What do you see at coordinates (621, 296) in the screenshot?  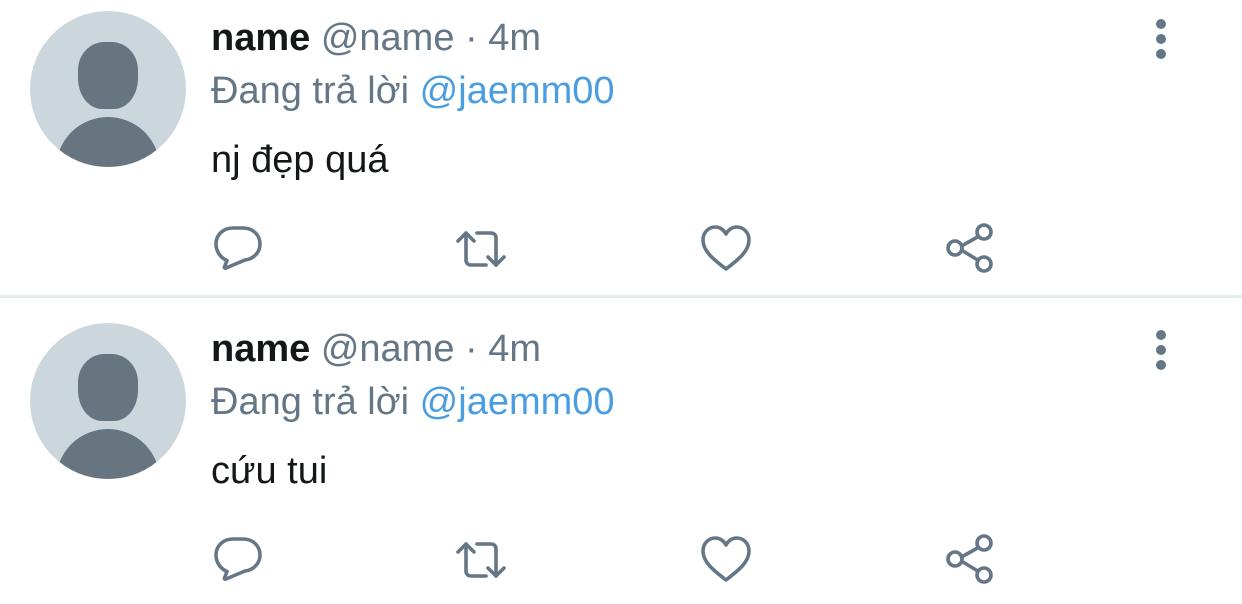 I see `tweet-divider` at bounding box center [621, 296].